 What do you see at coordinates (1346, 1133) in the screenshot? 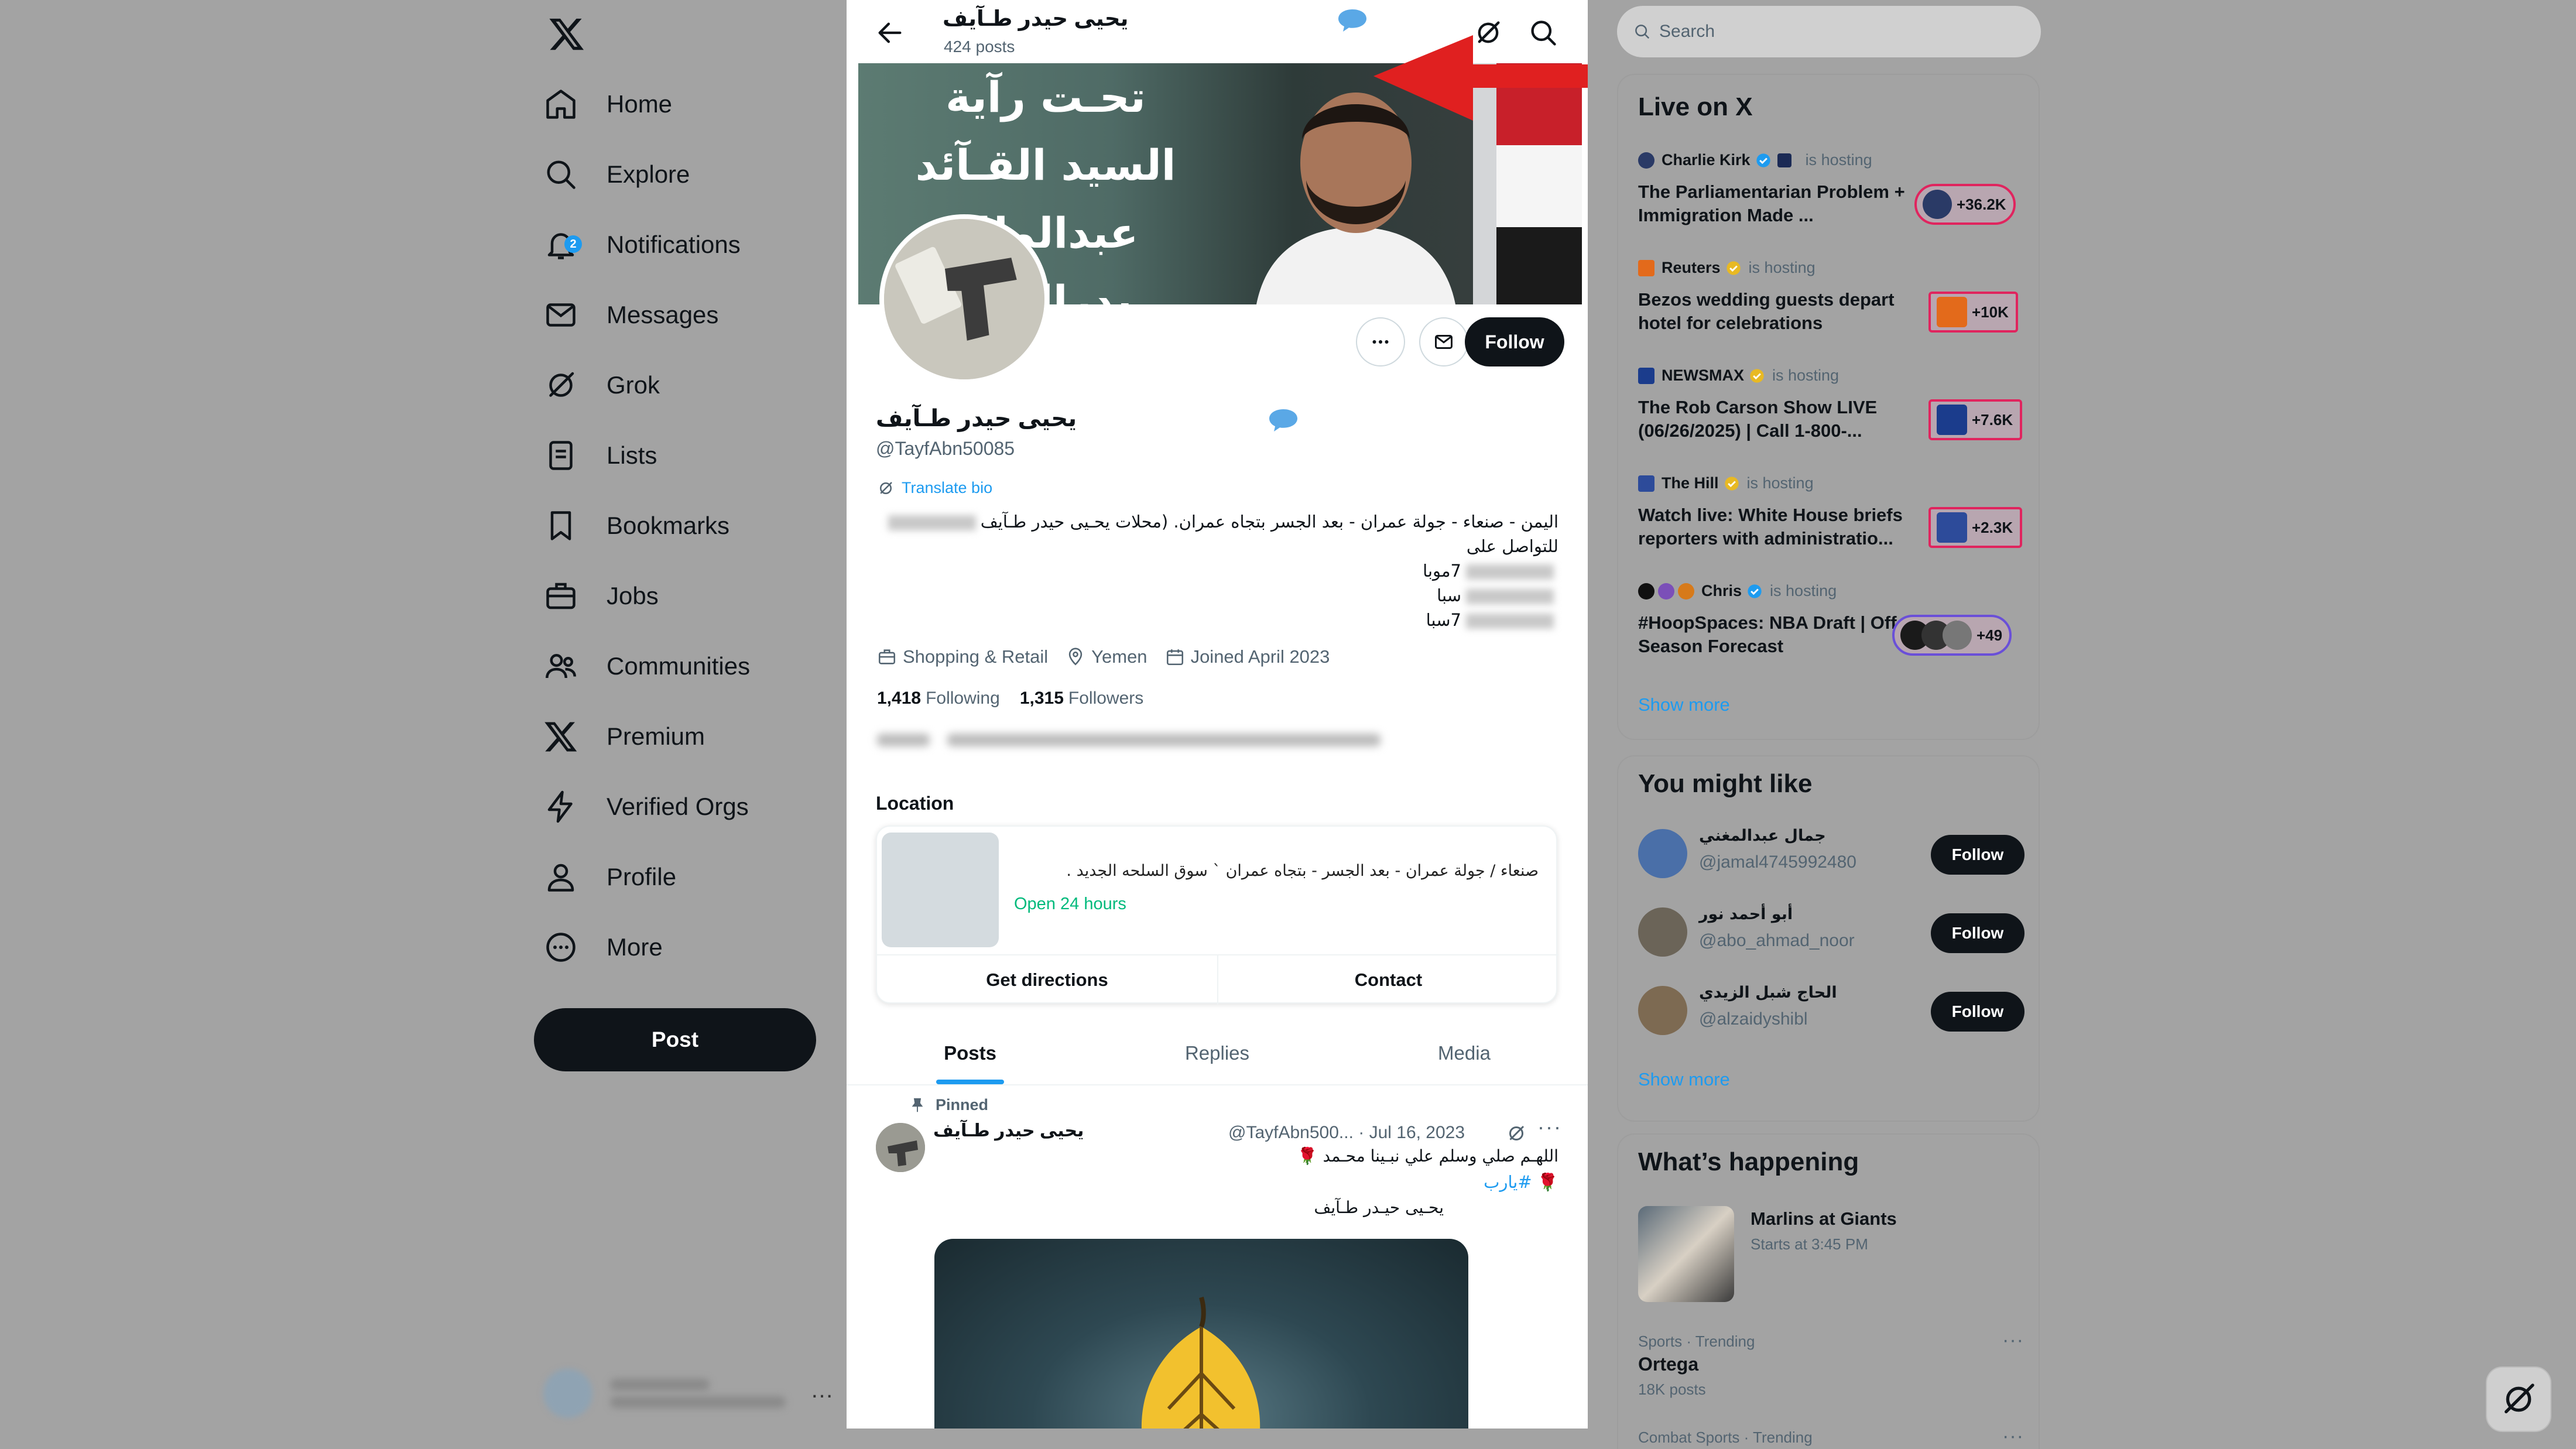
I see `post-handle-date: @TayfAbn500... · Jul 16, 2023` at bounding box center [1346, 1133].